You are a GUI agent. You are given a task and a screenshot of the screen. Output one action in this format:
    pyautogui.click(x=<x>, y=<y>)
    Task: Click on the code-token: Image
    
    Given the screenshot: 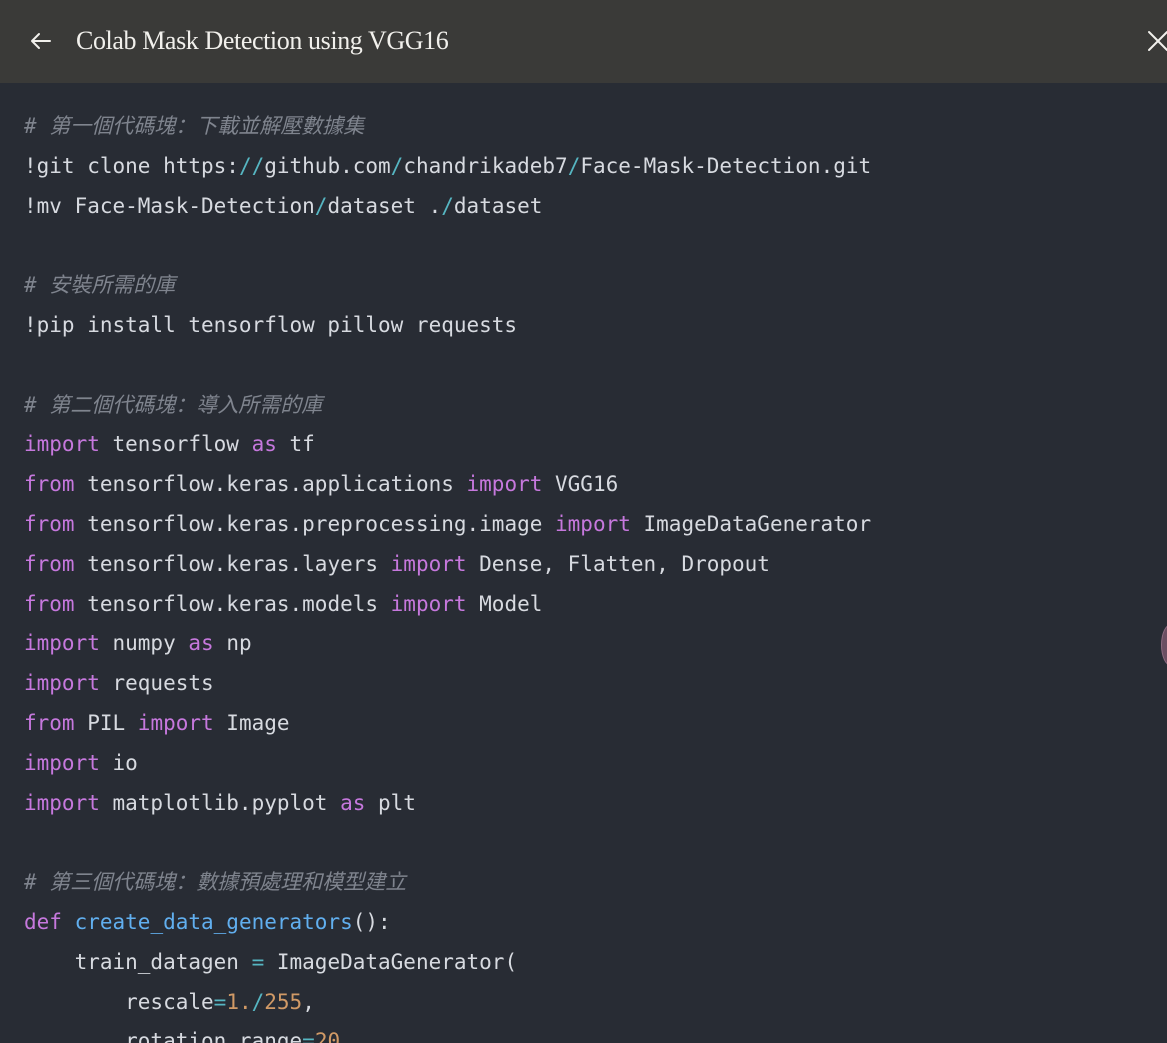 What is the action you would take?
    pyautogui.click(x=251, y=722)
    